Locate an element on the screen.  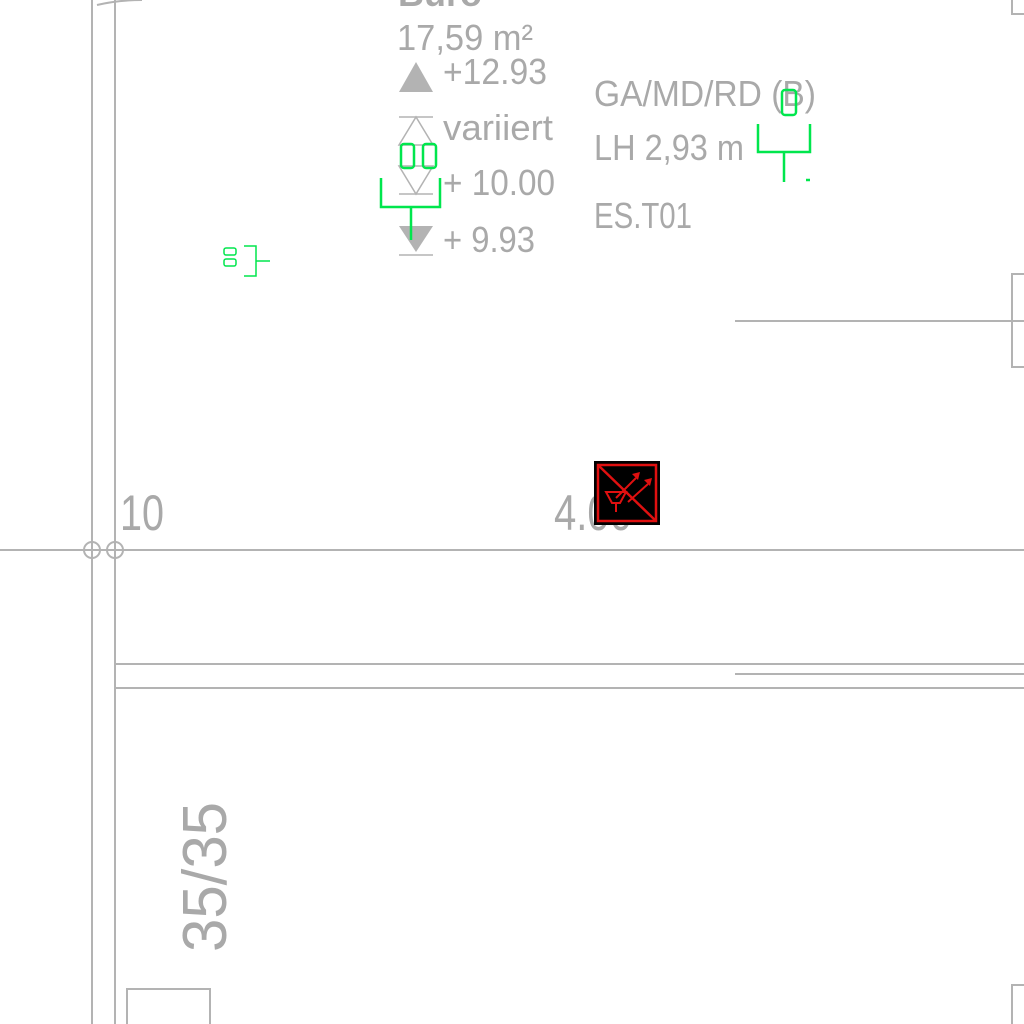
level-mid-label: variiert is located at coordinates (498, 127).